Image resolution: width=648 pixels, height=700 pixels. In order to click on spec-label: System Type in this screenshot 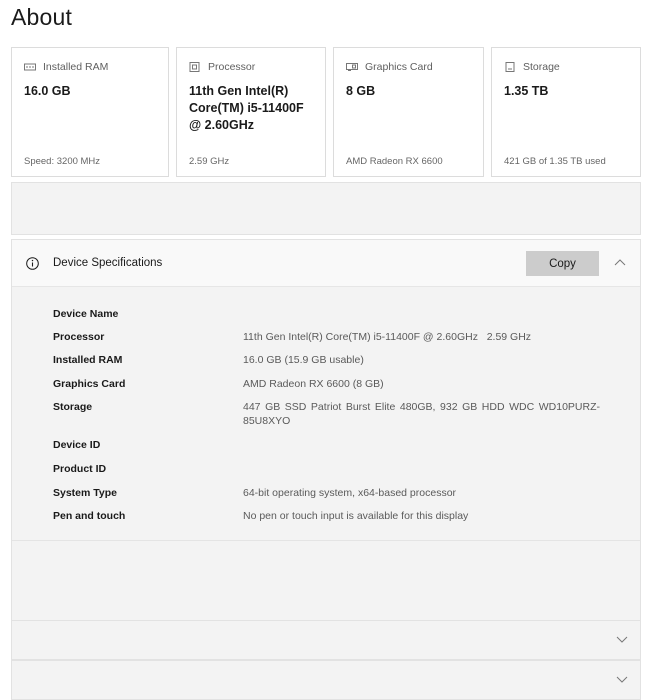, I will do `click(85, 493)`.